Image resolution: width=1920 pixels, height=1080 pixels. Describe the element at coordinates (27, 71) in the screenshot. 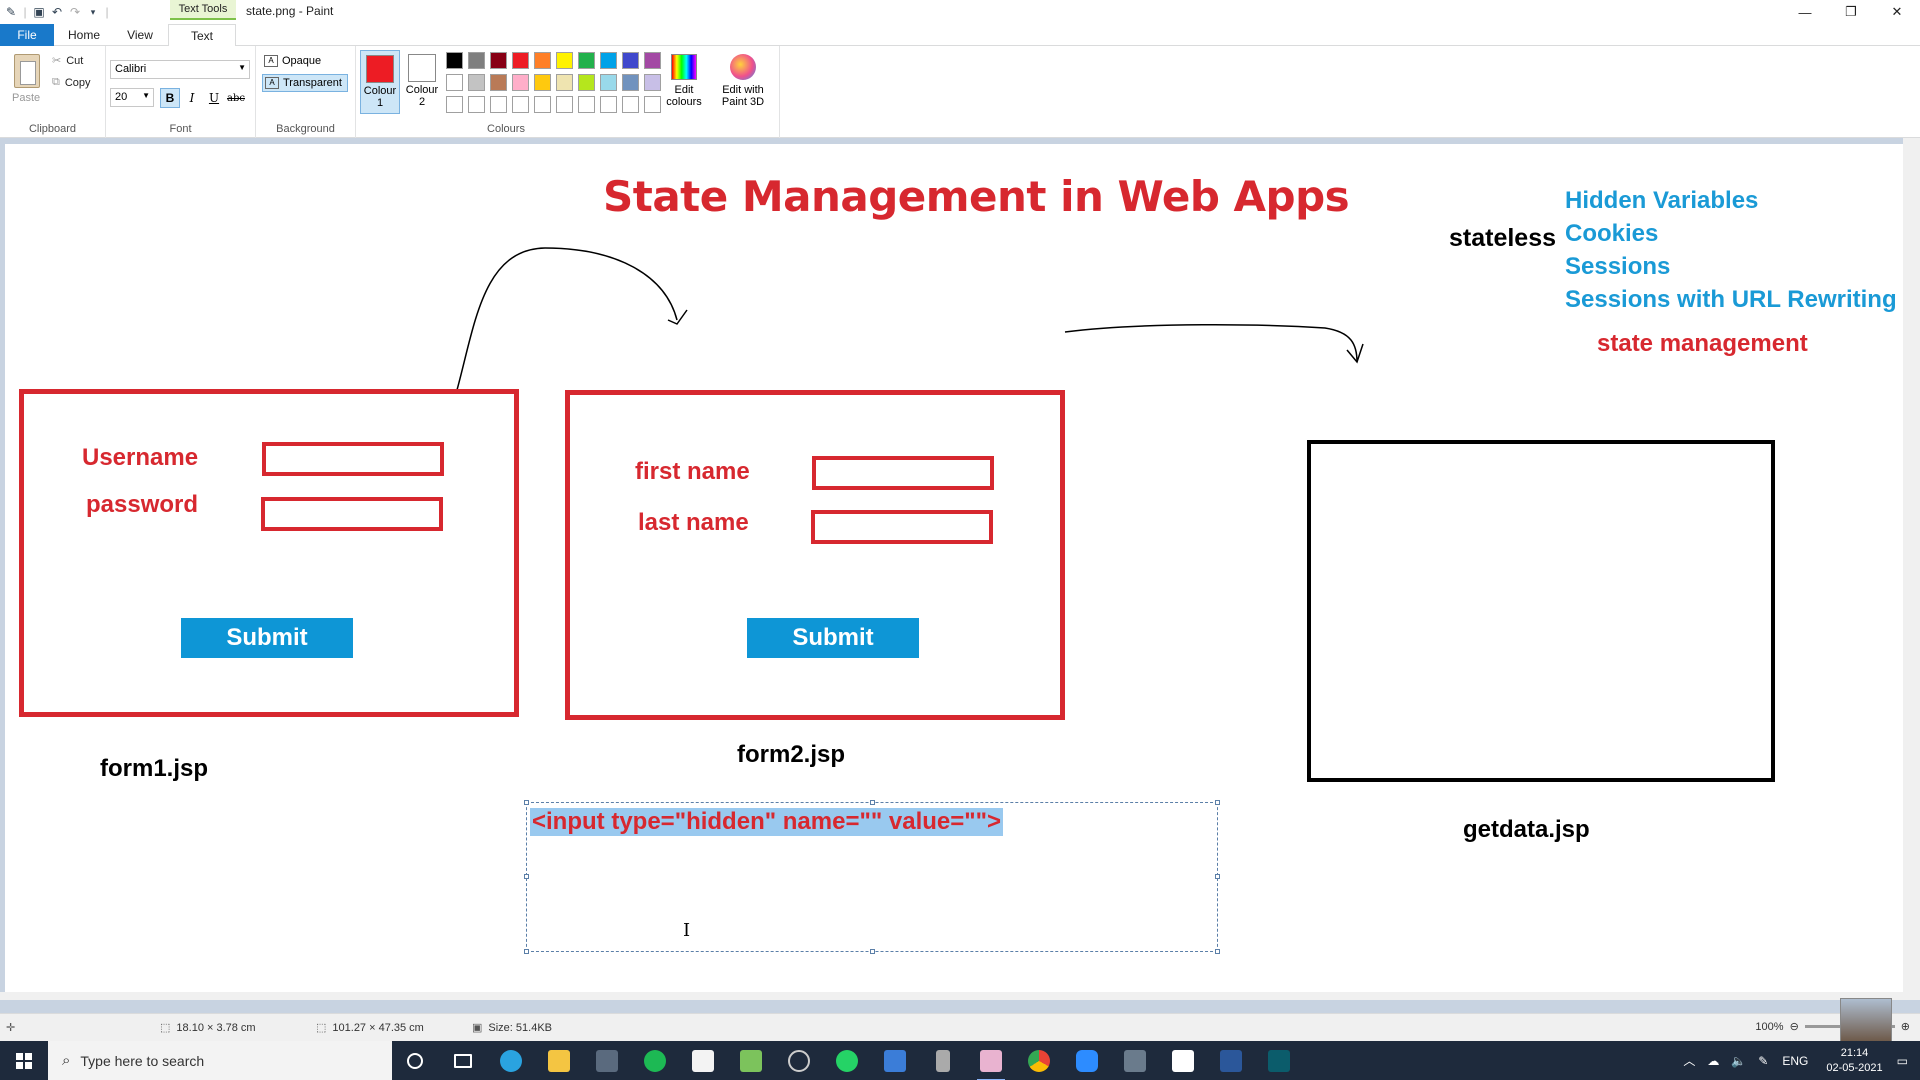

I see `paste-icon` at that location.